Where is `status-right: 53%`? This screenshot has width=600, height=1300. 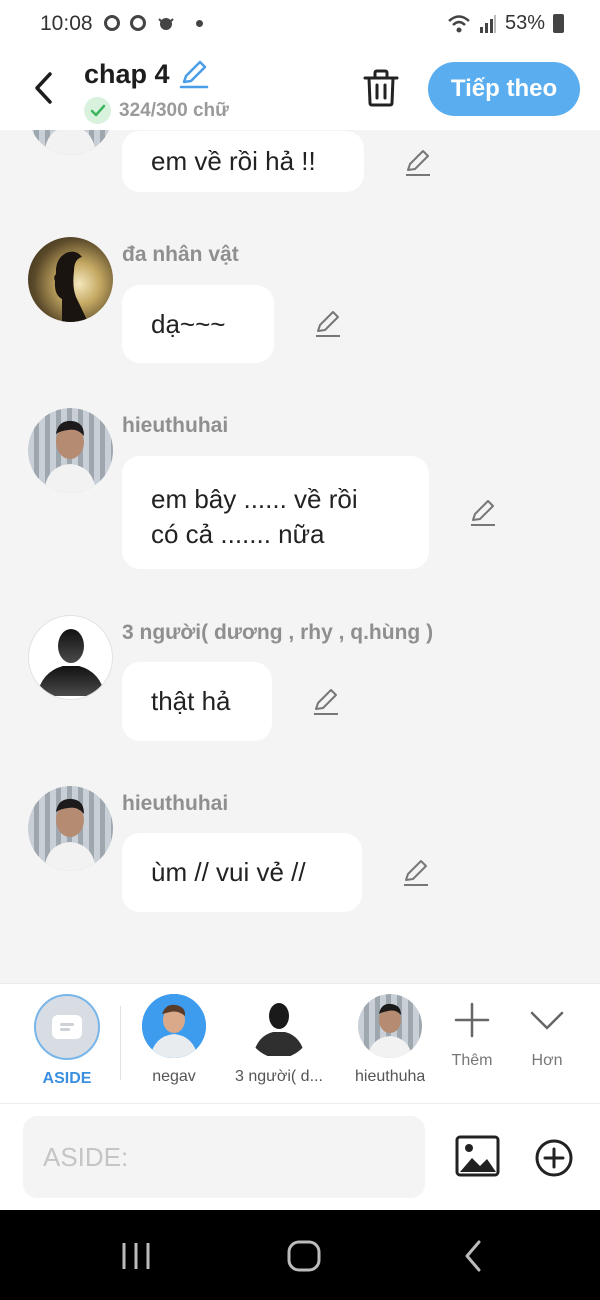
status-right: 53% is located at coordinates (505, 23).